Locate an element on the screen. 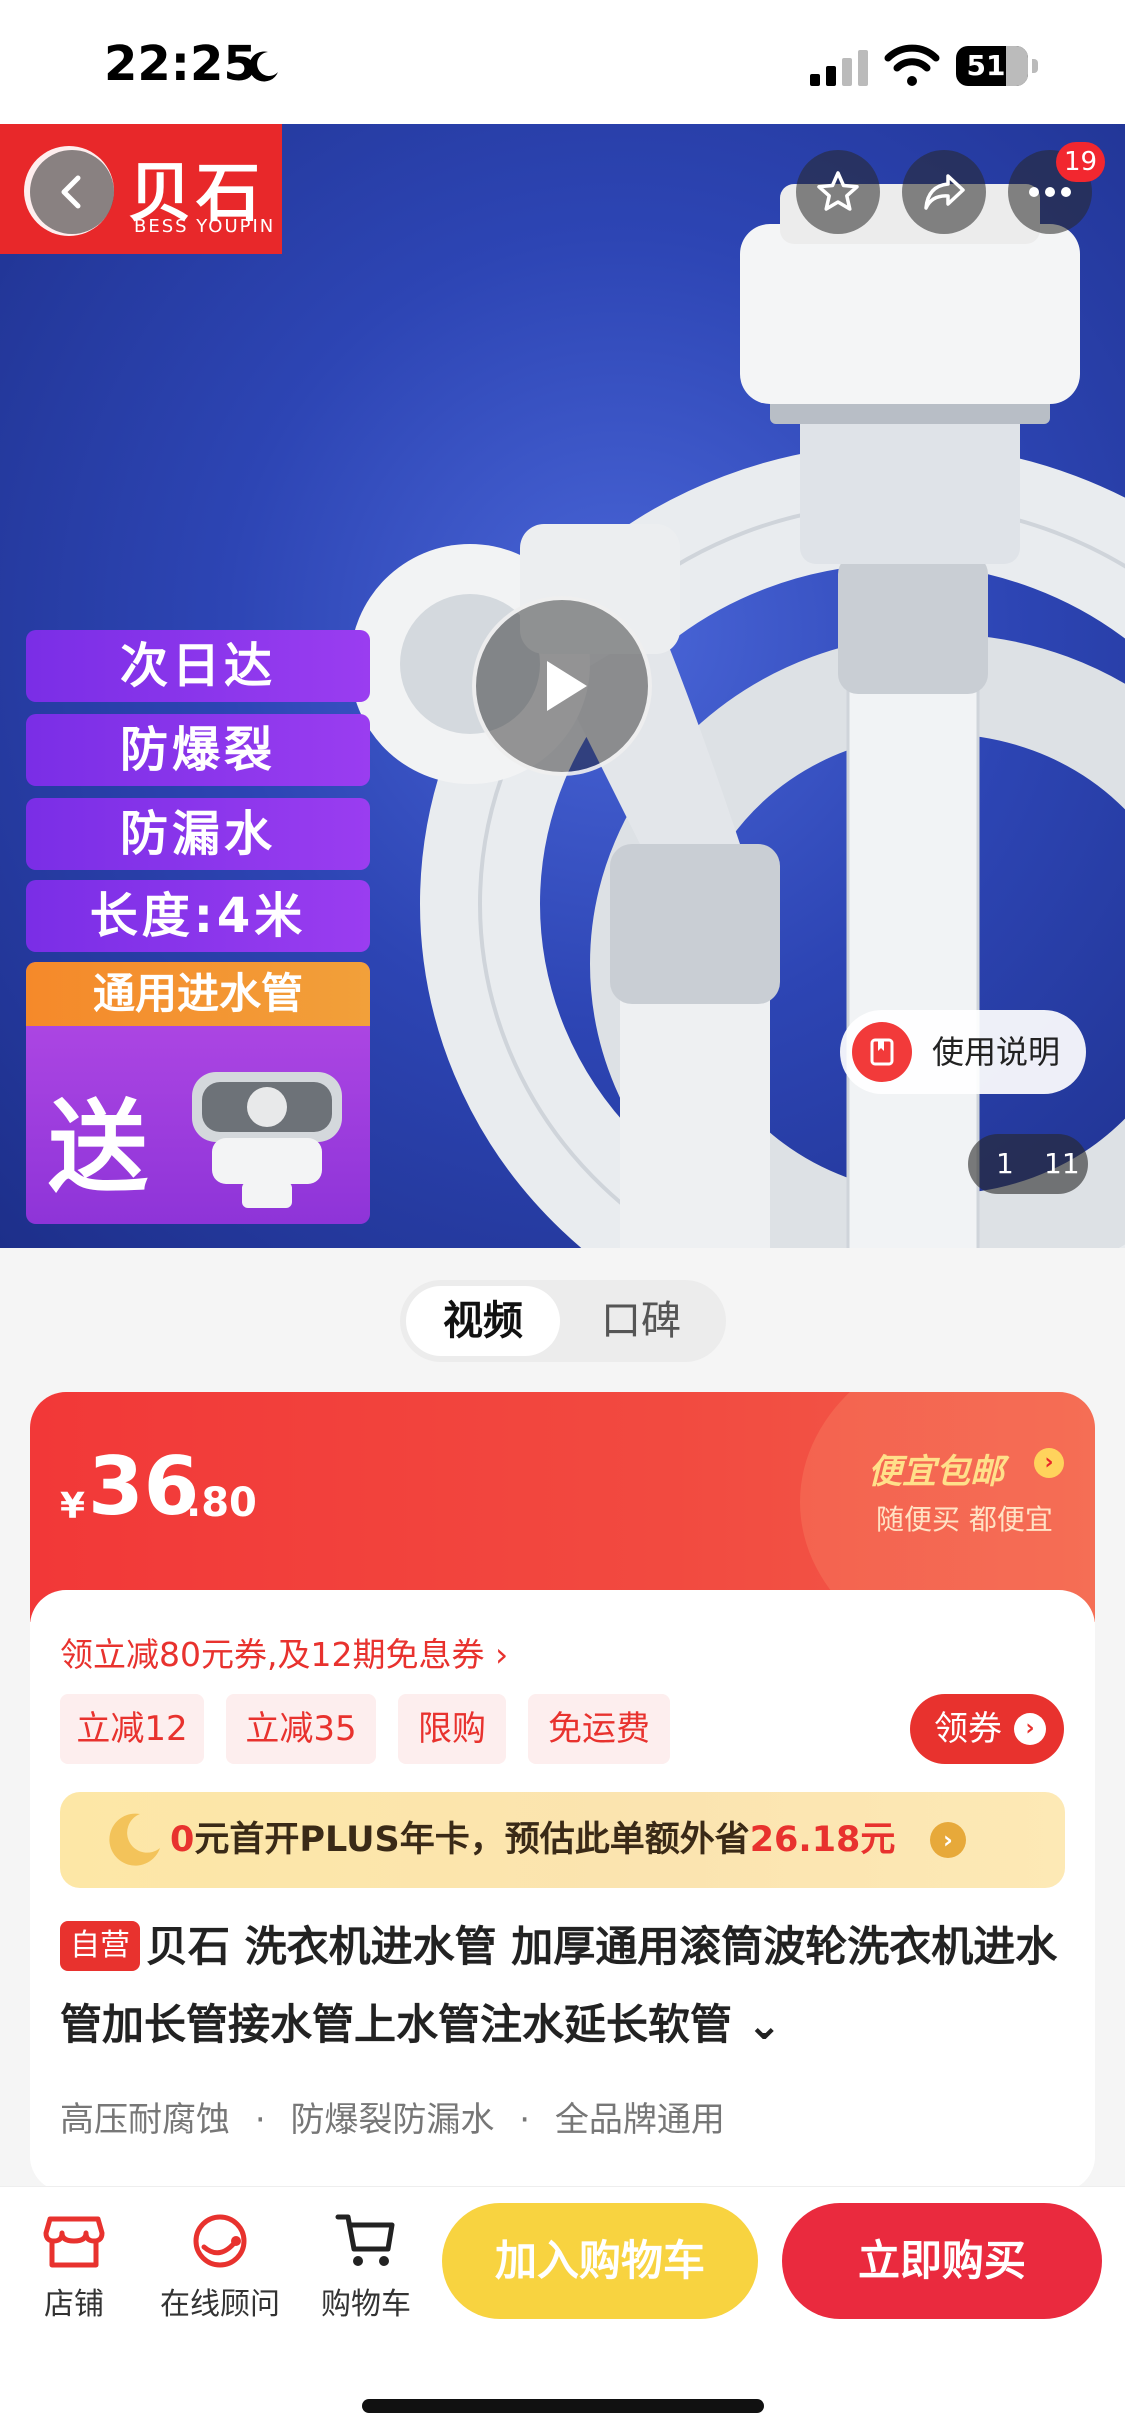 This screenshot has width=1125, height=2436. price-integer: 36 is located at coordinates (144, 1486).